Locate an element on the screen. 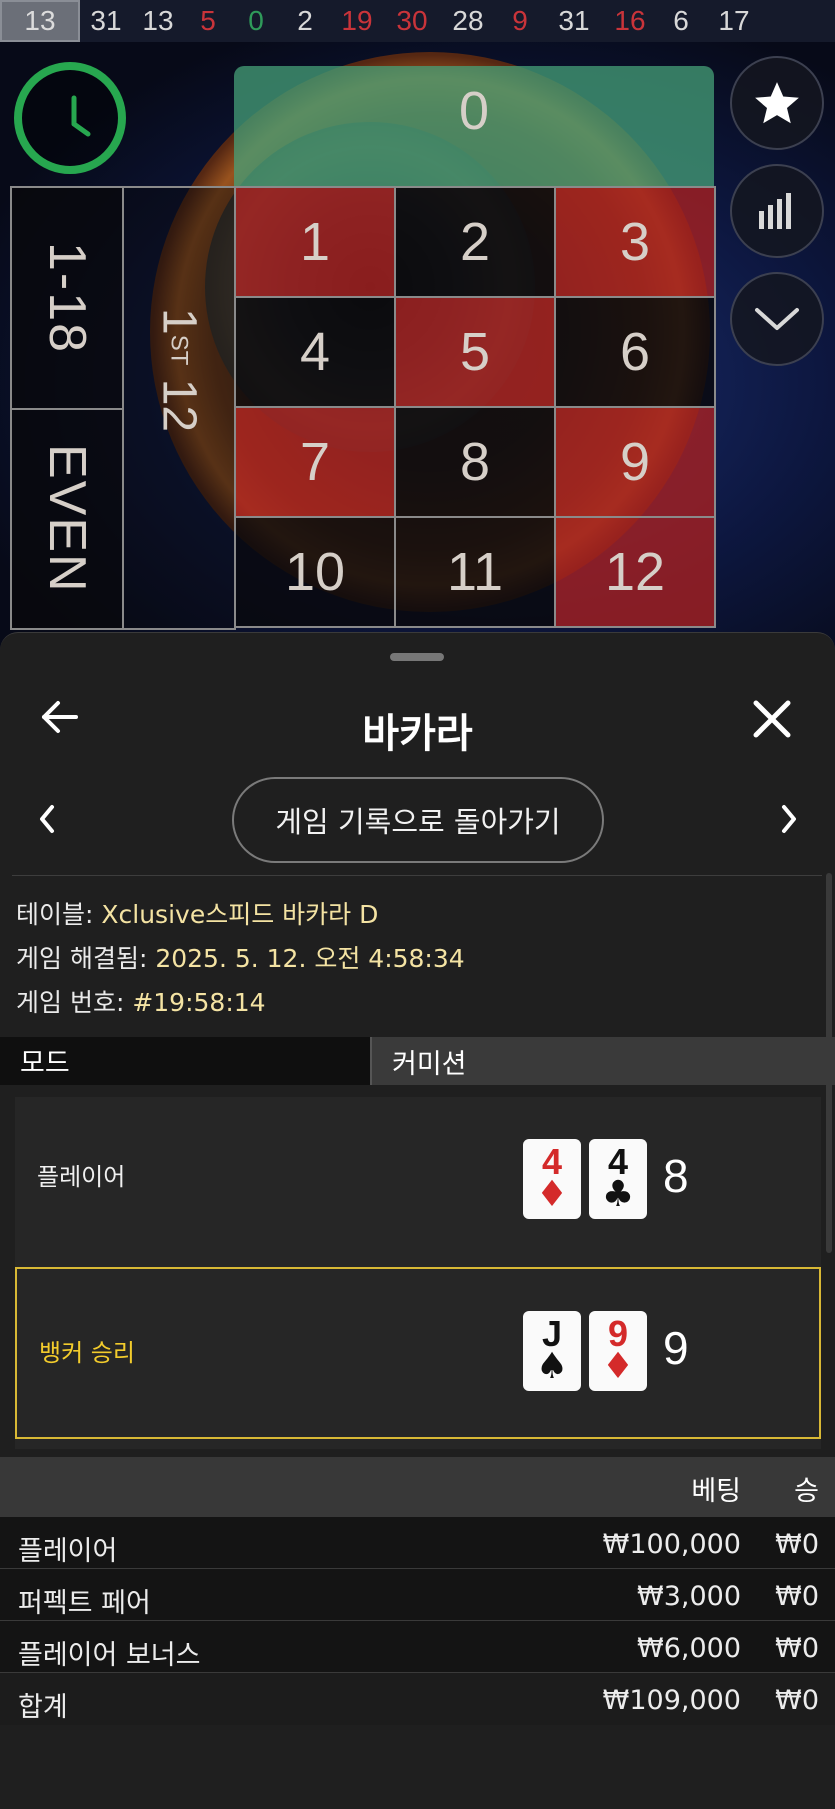 The image size is (835, 1809). chevron-left-icon is located at coordinates (47, 819).